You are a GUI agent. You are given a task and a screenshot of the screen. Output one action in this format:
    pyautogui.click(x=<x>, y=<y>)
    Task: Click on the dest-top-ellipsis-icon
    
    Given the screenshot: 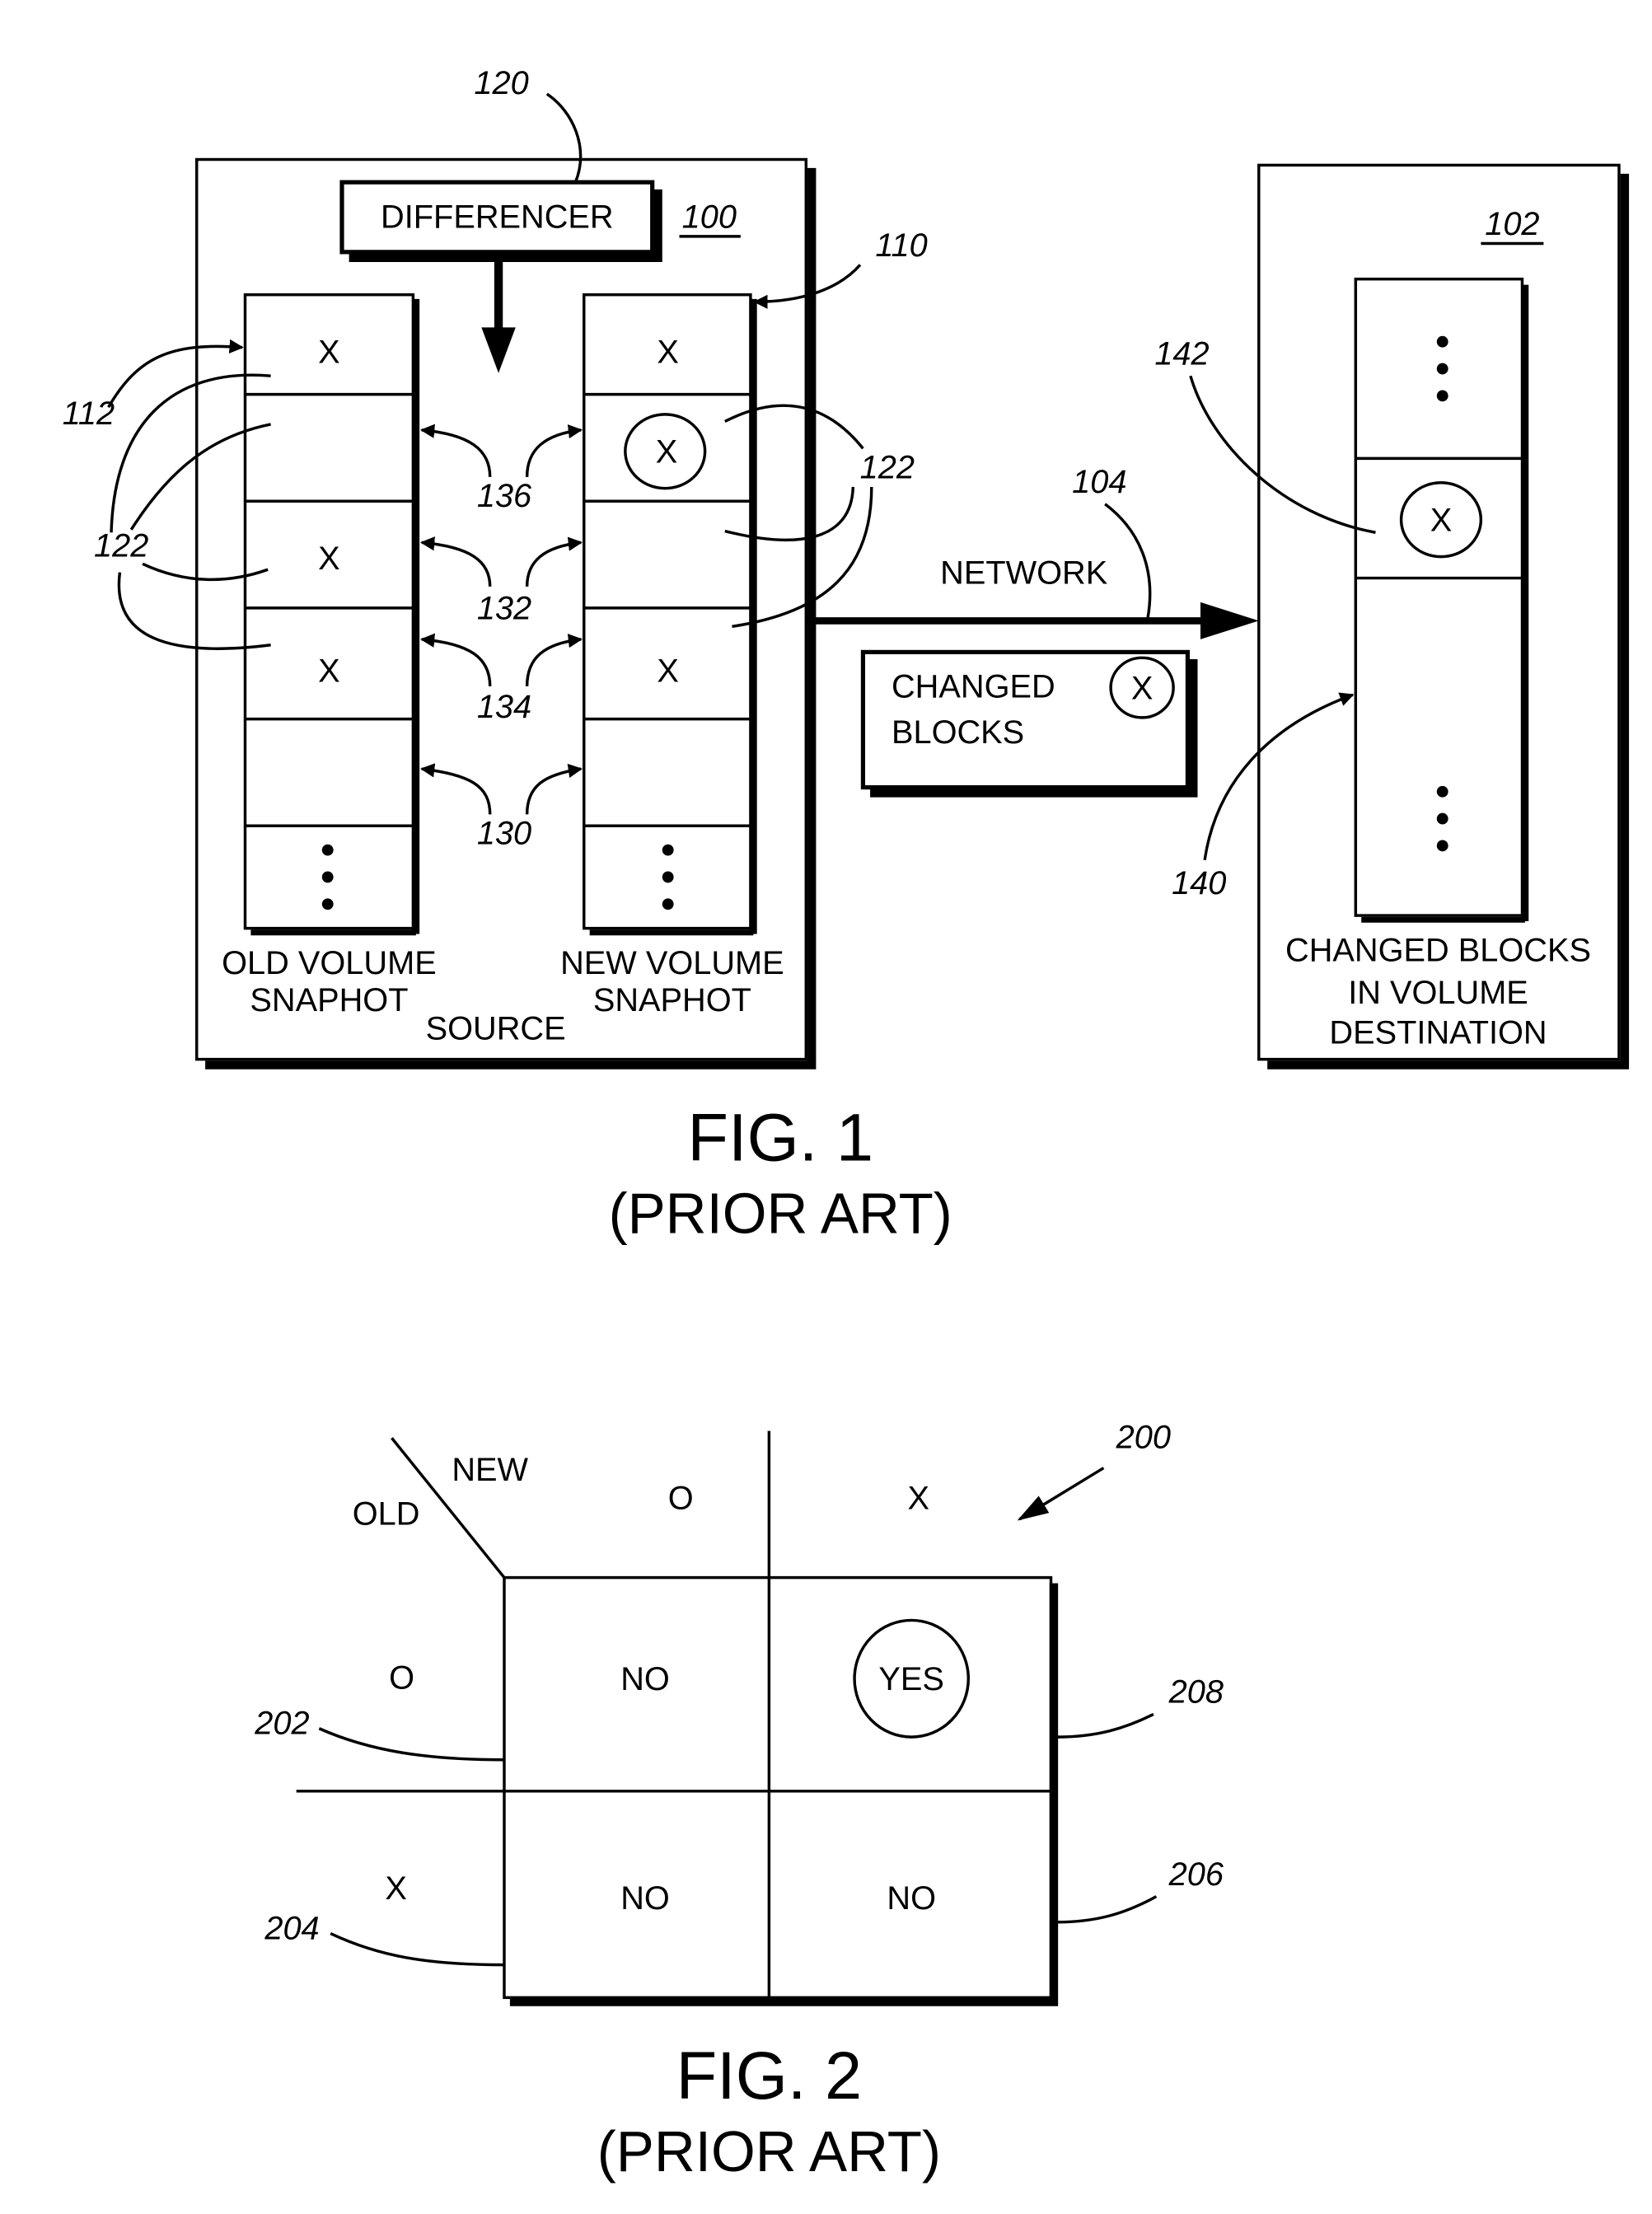 What is the action you would take?
    pyautogui.click(x=1442, y=369)
    